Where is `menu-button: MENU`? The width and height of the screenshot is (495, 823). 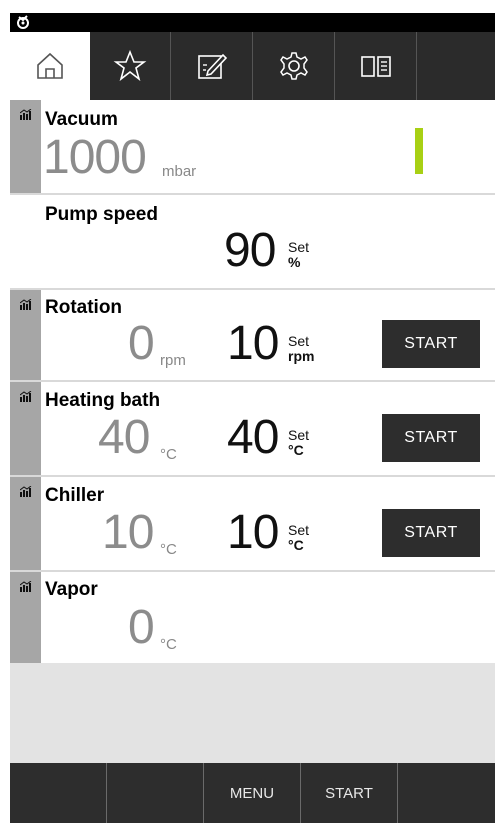
menu-button: MENU is located at coordinates (252, 793).